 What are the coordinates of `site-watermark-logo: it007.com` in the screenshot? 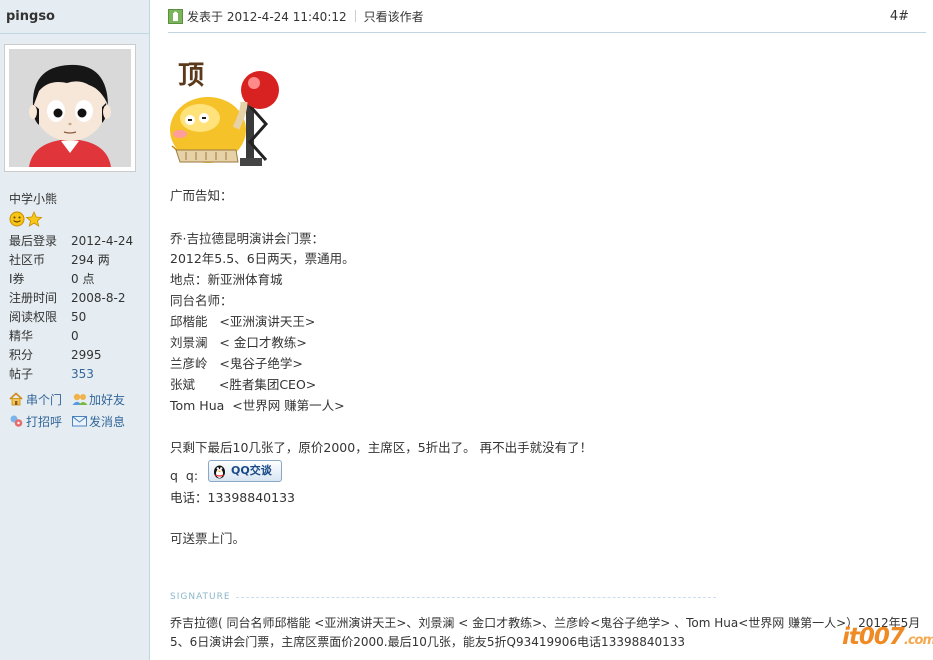 It's located at (887, 637).